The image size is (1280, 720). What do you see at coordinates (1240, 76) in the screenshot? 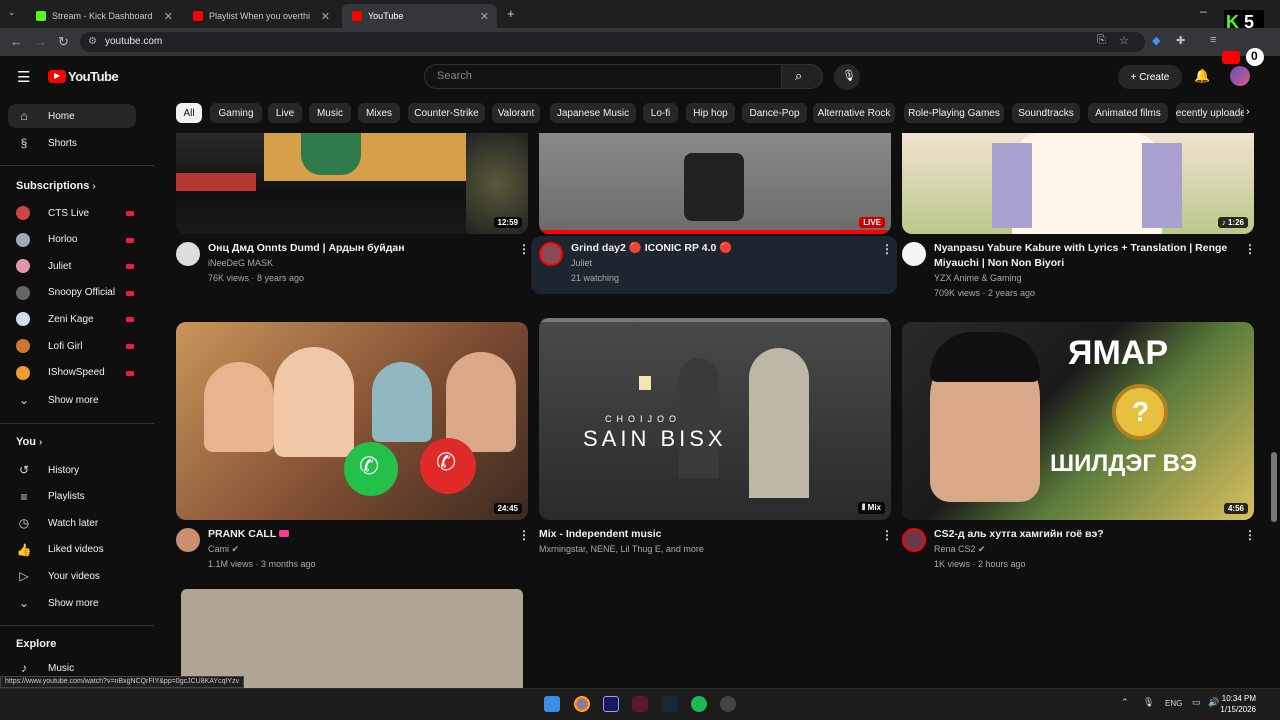
I see `avatar` at bounding box center [1240, 76].